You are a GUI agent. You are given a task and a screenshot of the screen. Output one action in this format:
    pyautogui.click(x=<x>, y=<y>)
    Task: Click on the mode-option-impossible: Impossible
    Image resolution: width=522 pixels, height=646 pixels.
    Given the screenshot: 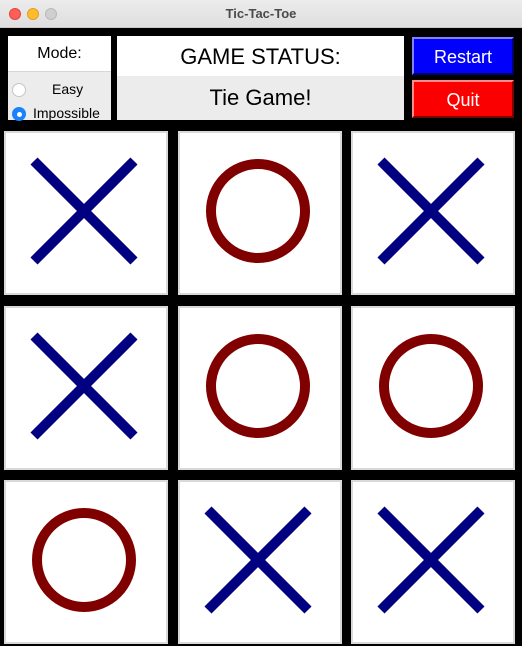 What is the action you would take?
    pyautogui.click(x=61, y=114)
    